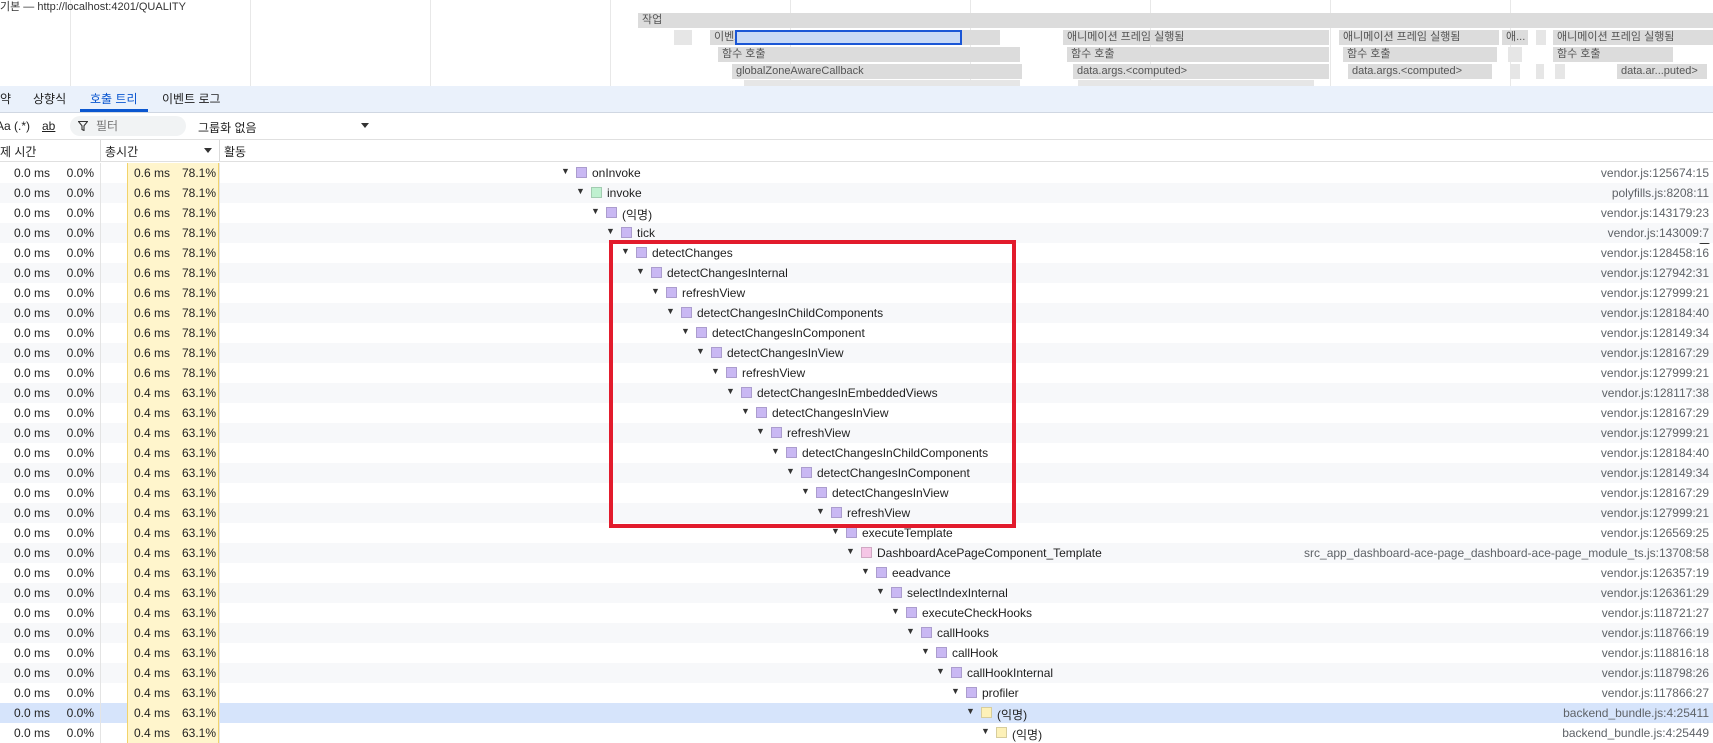  What do you see at coordinates (208, 151) in the screenshot?
I see `sort-desc-icon` at bounding box center [208, 151].